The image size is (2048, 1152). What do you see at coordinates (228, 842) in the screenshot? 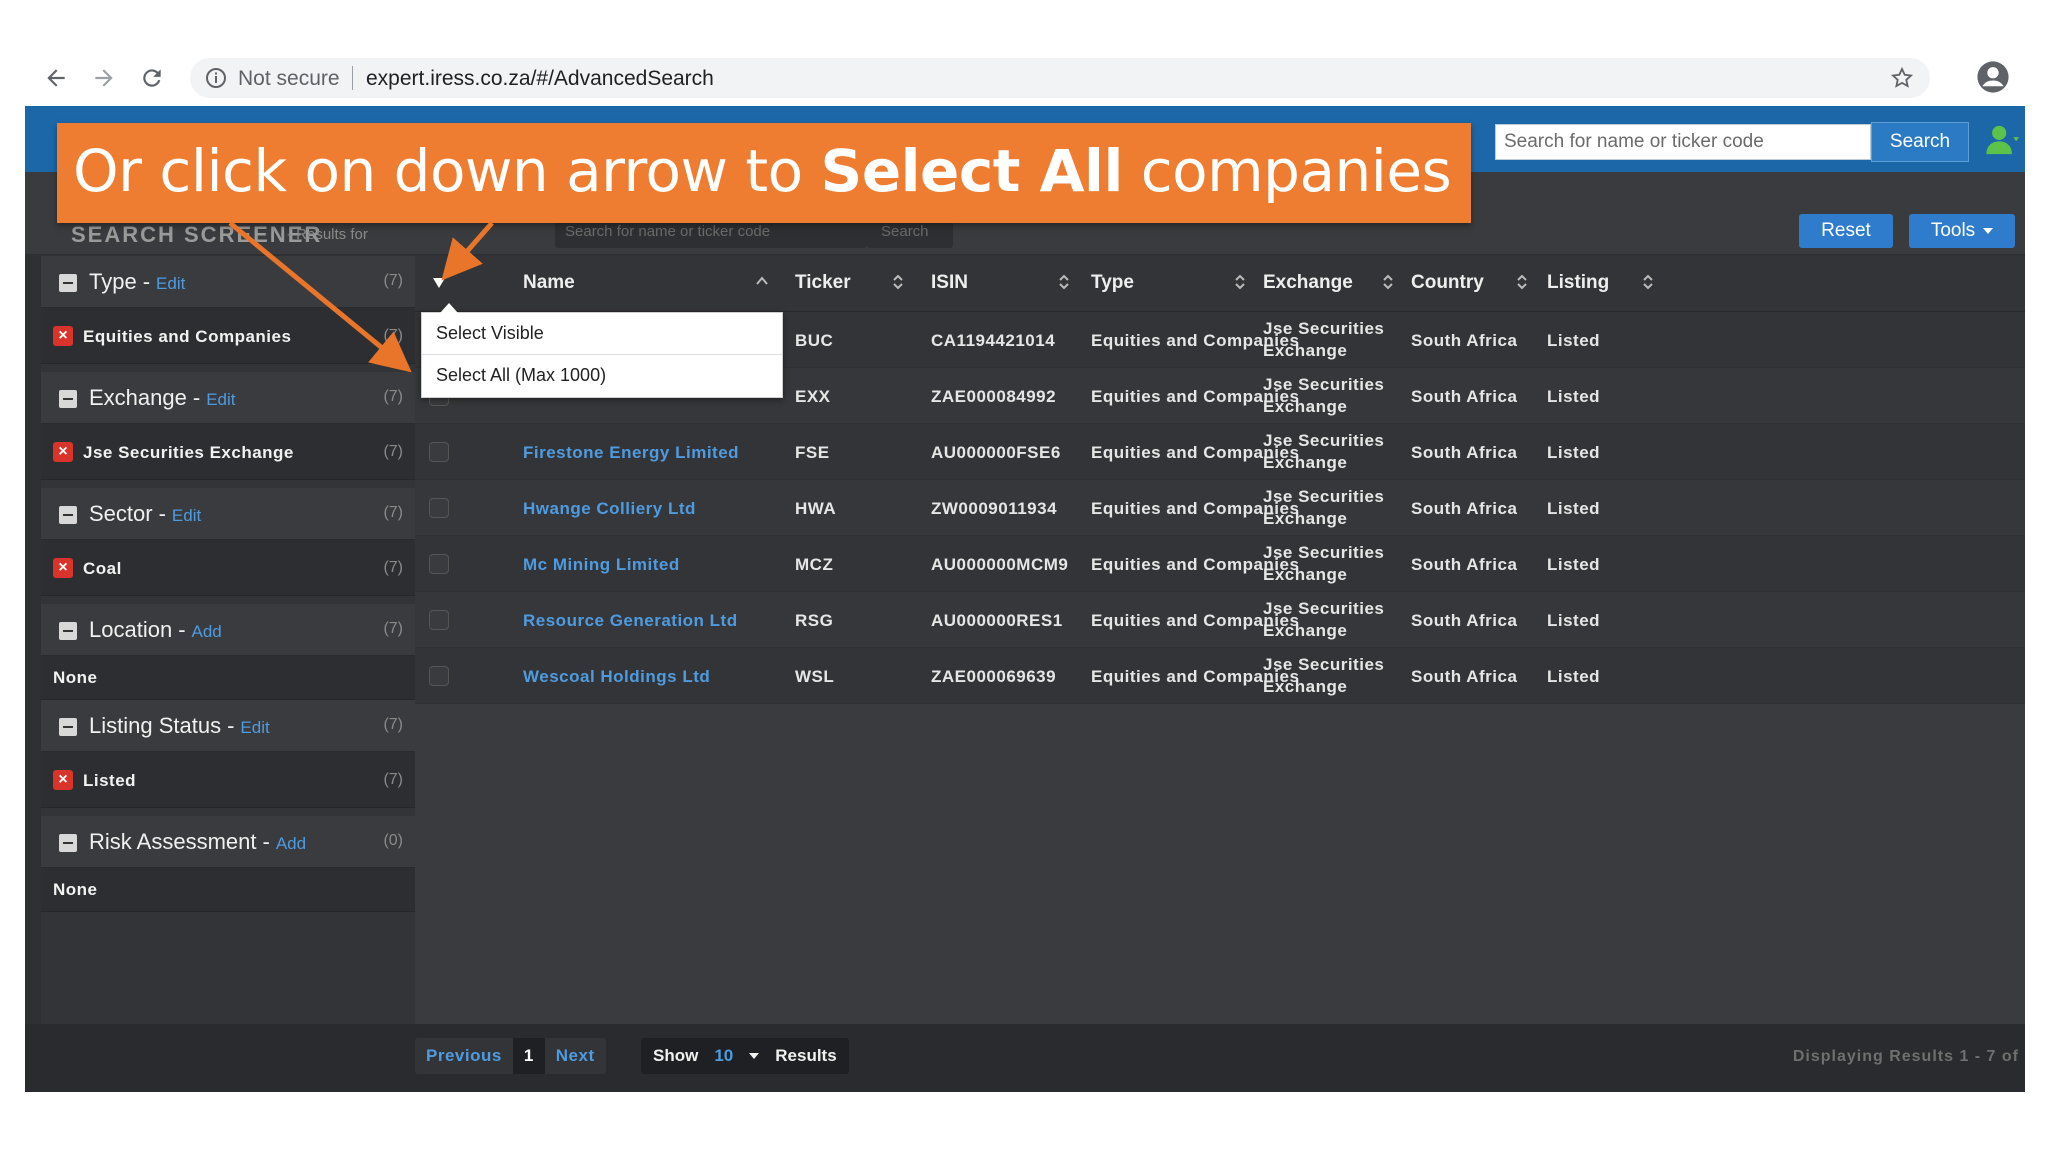
I see `filter-section-risk-assessment: Risk Assessment - Add (0)` at bounding box center [228, 842].